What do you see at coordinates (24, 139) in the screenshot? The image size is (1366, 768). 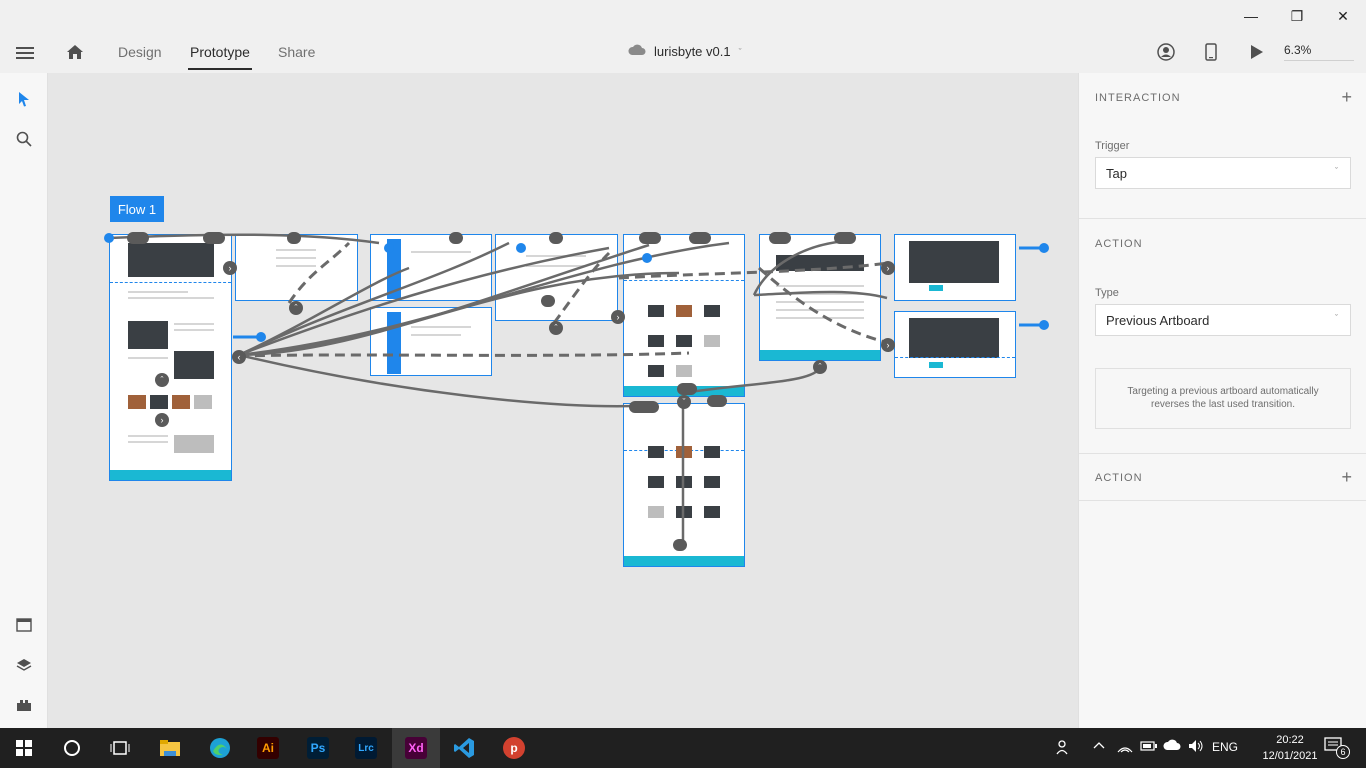 I see `zoom-tool-icon` at bounding box center [24, 139].